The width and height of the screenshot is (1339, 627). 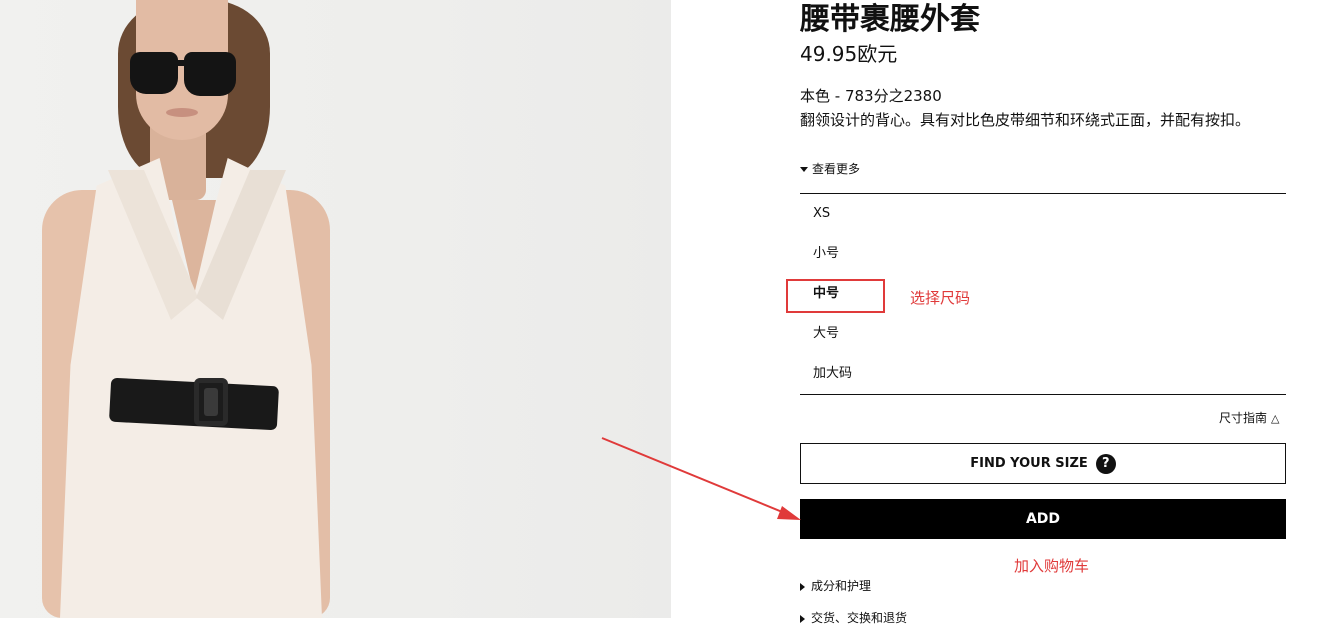 I want to click on find-your-size-button: FIND YOUR SIZE ?, so click(x=1043, y=463).